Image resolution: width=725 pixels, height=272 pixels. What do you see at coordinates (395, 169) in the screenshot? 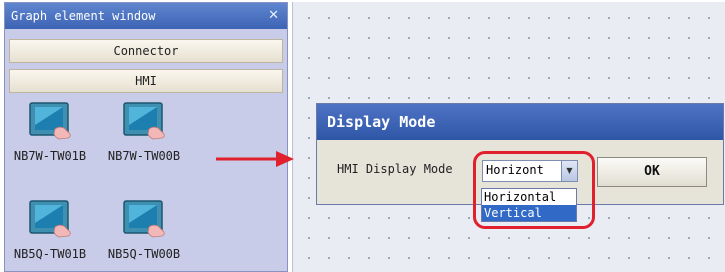
I see `display-mode-label: HMI Display Mode` at bounding box center [395, 169].